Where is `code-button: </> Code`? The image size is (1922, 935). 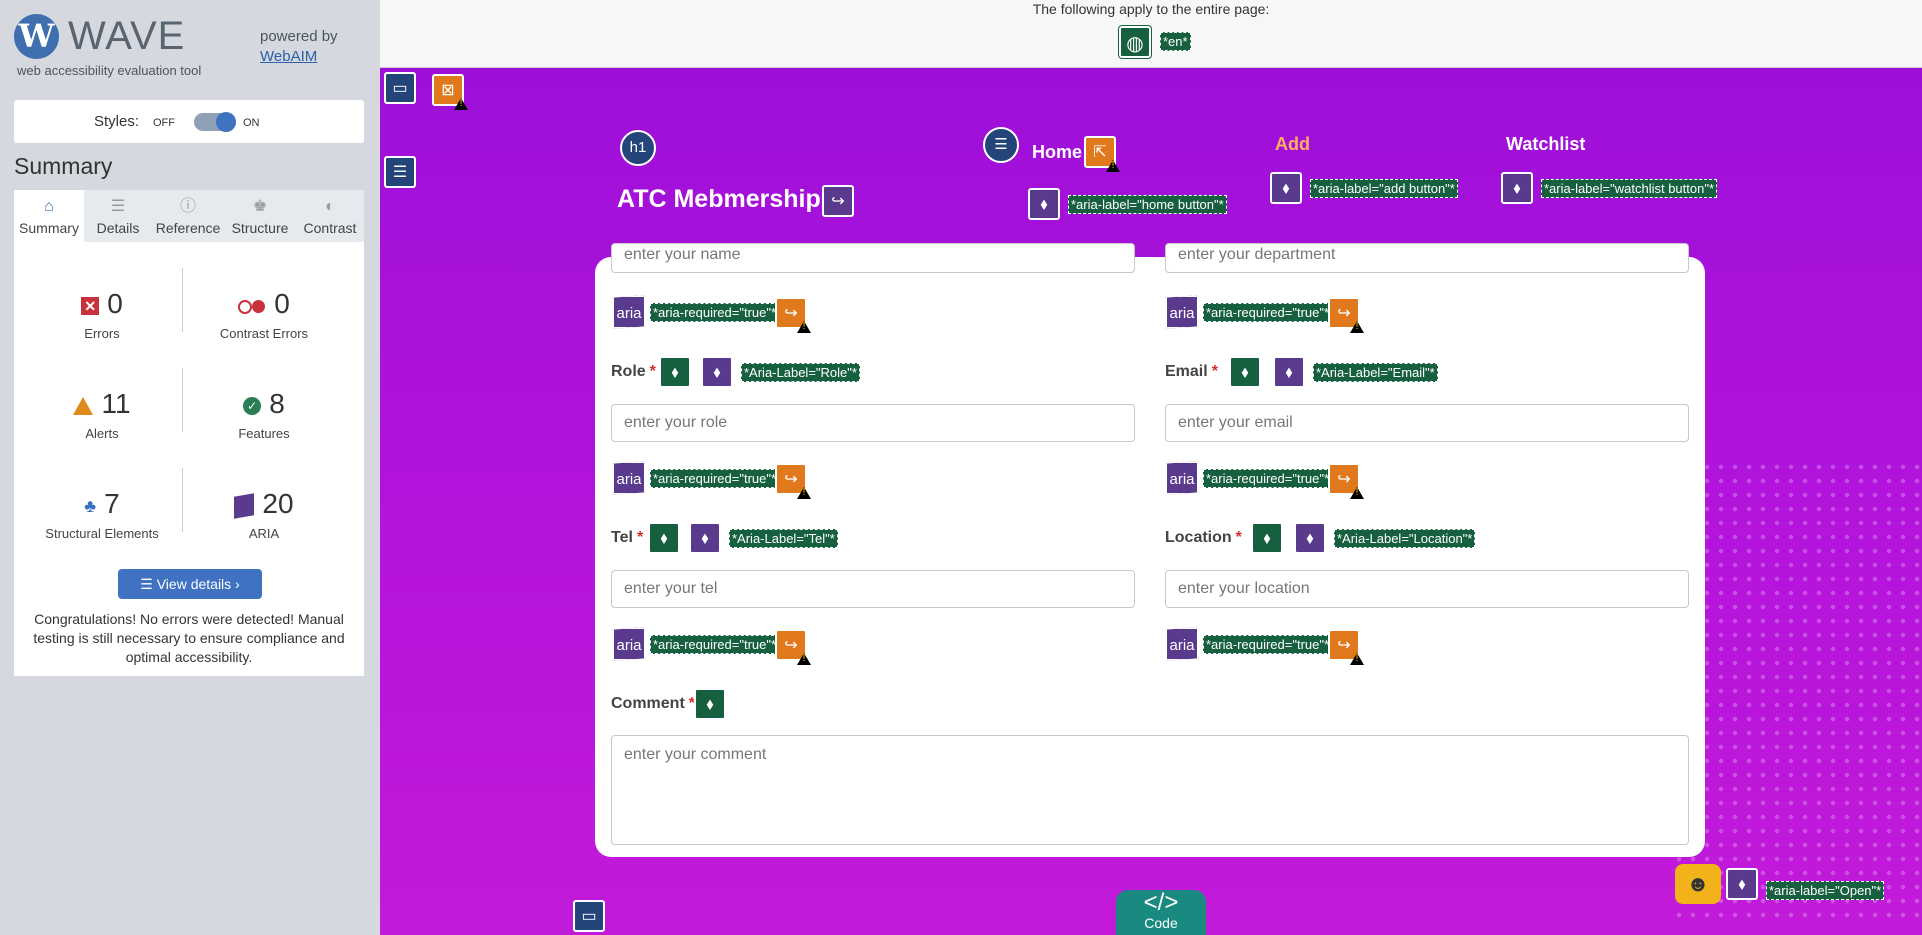
code-button: </> Code is located at coordinates (1161, 912).